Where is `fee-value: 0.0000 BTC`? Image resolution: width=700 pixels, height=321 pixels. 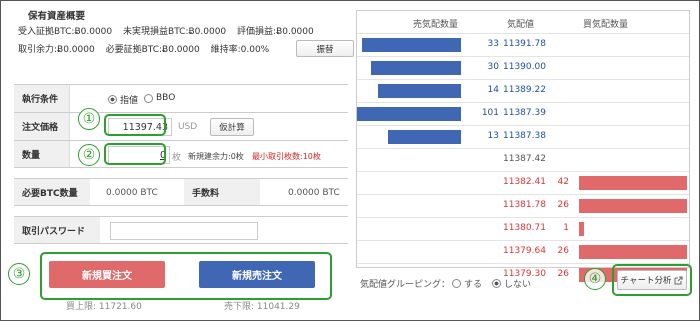
fee-value: 0.0000 BTC is located at coordinates (314, 193).